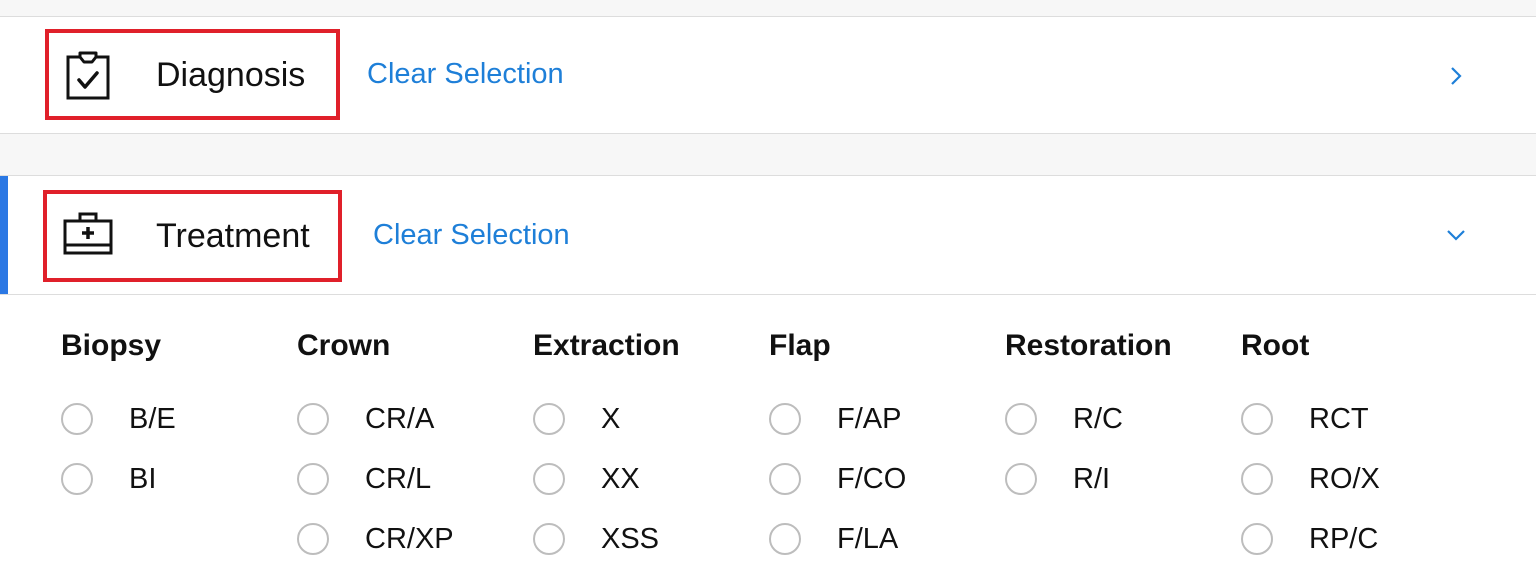 Image resolution: width=1536 pixels, height=569 pixels. I want to click on option-label: RO/X, so click(1344, 479).